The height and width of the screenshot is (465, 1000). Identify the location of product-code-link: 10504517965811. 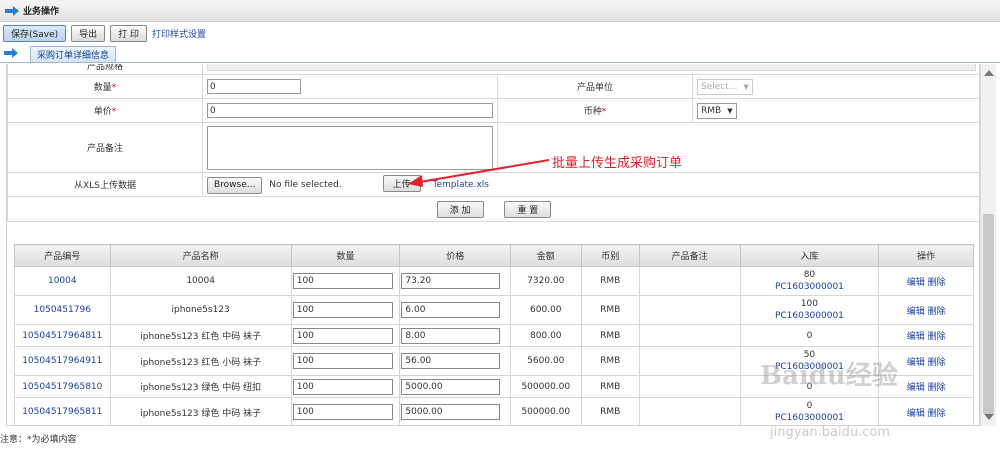
(62, 411).